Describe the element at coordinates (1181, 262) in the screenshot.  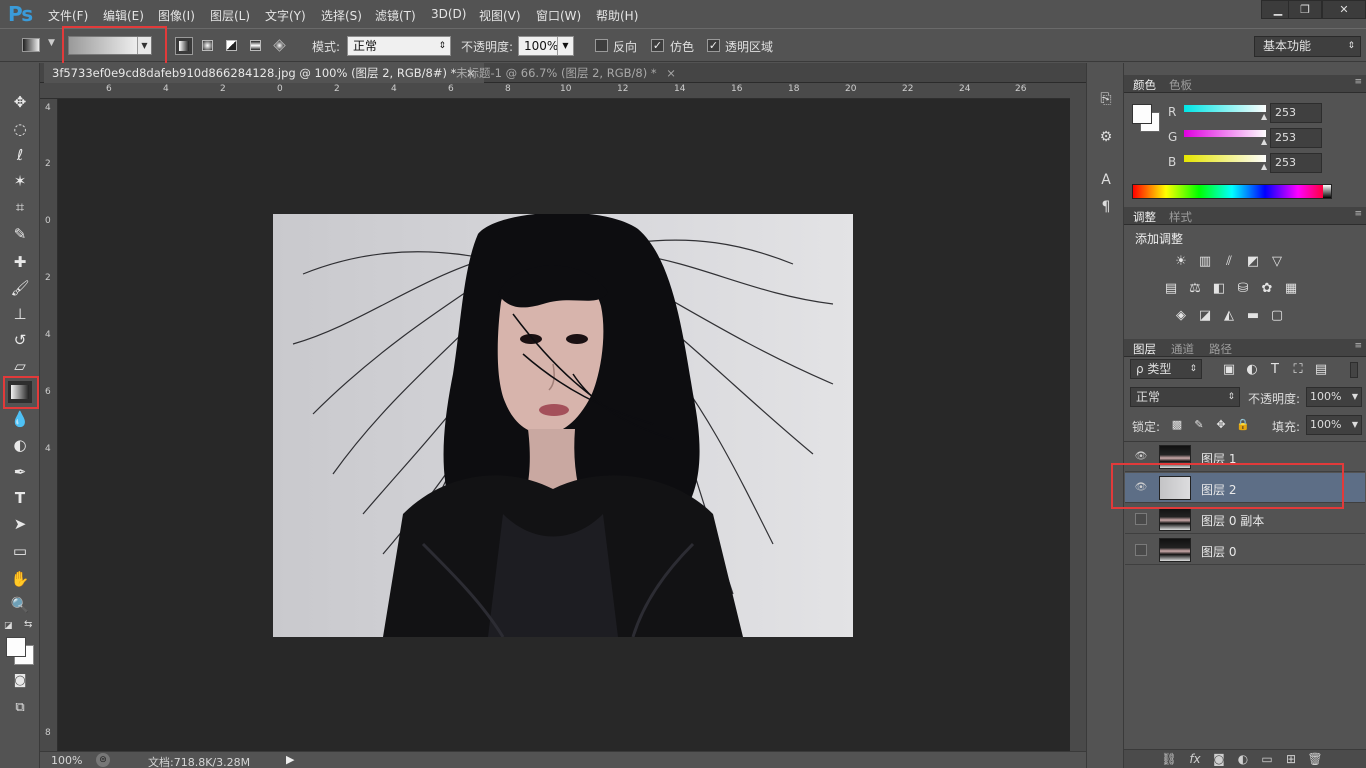
I see `brightness-contrast-icon: ☀` at that location.